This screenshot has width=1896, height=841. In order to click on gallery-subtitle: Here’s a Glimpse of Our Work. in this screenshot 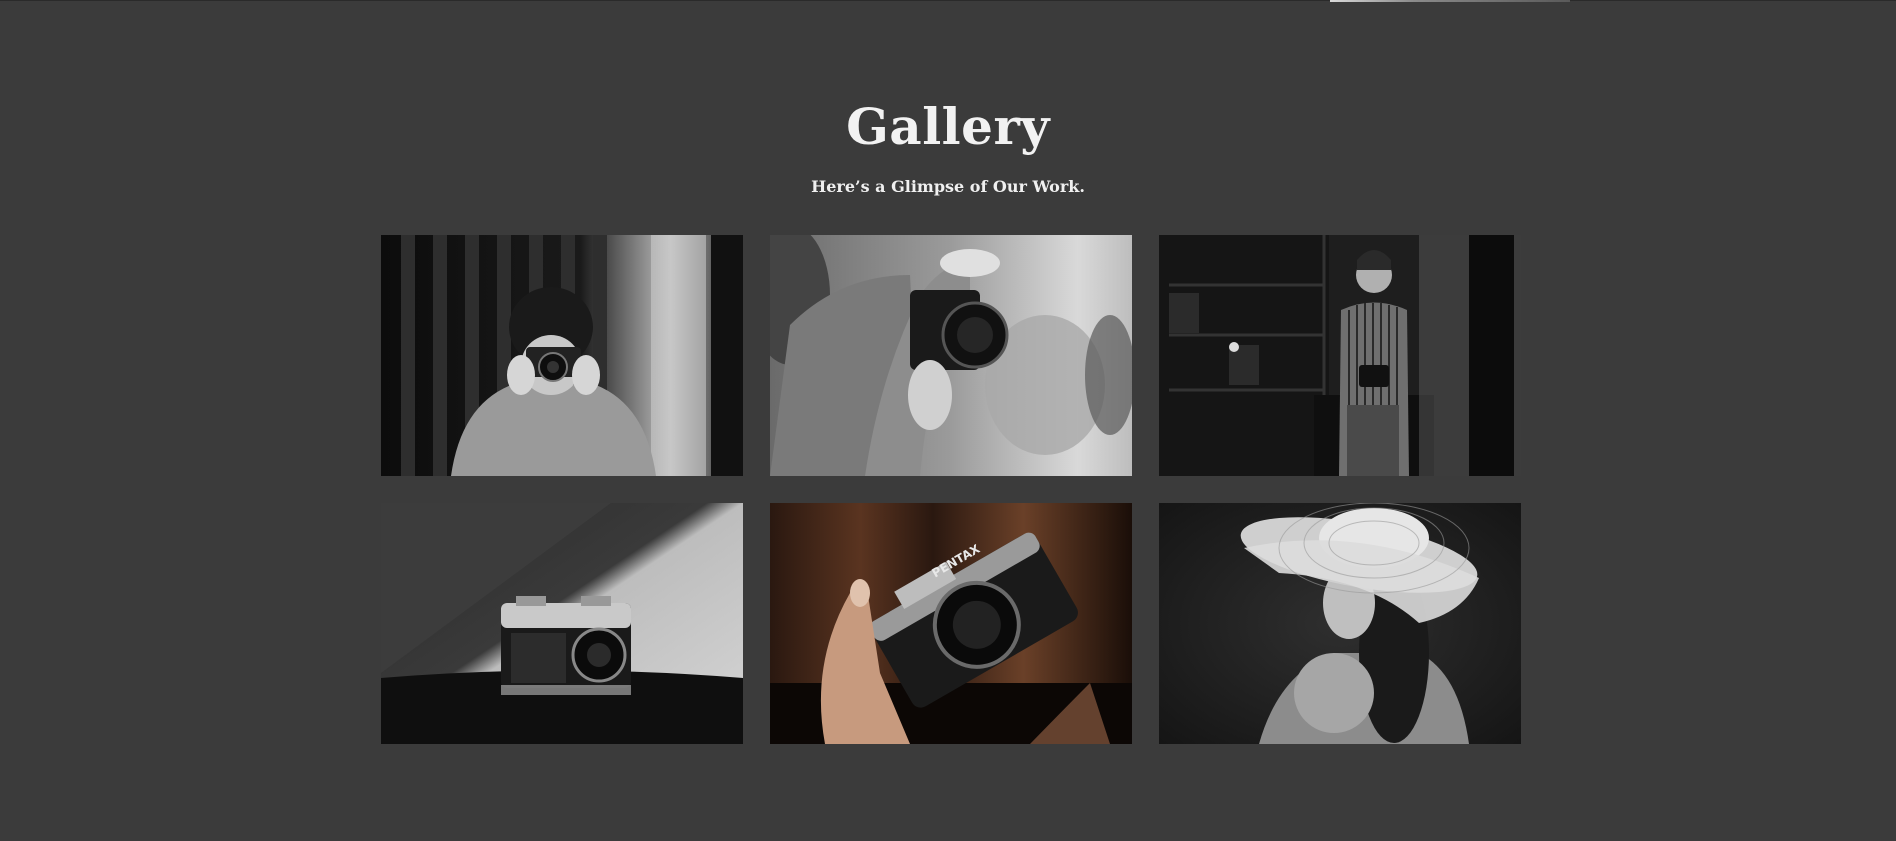, I will do `click(948, 186)`.